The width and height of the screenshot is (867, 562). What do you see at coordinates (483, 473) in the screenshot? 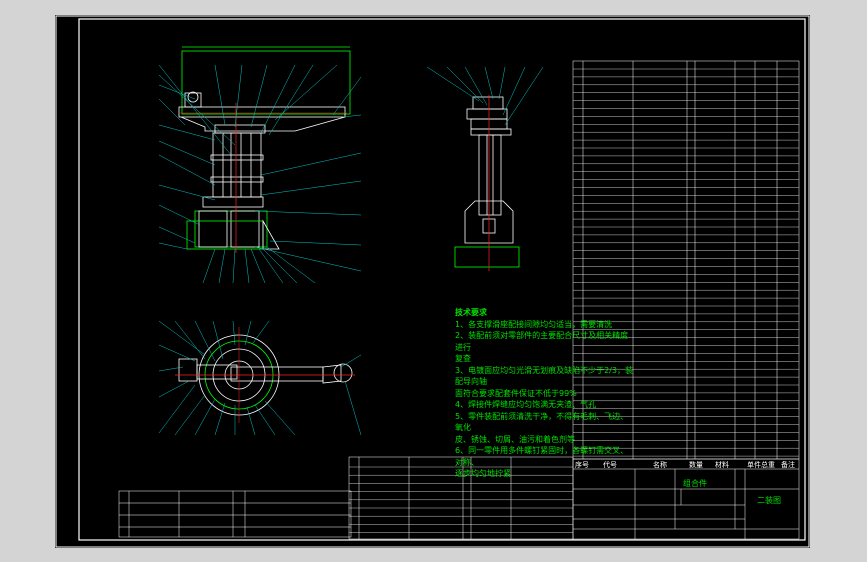
I see `note-line: 逐步均匀地拧紧` at bounding box center [483, 473].